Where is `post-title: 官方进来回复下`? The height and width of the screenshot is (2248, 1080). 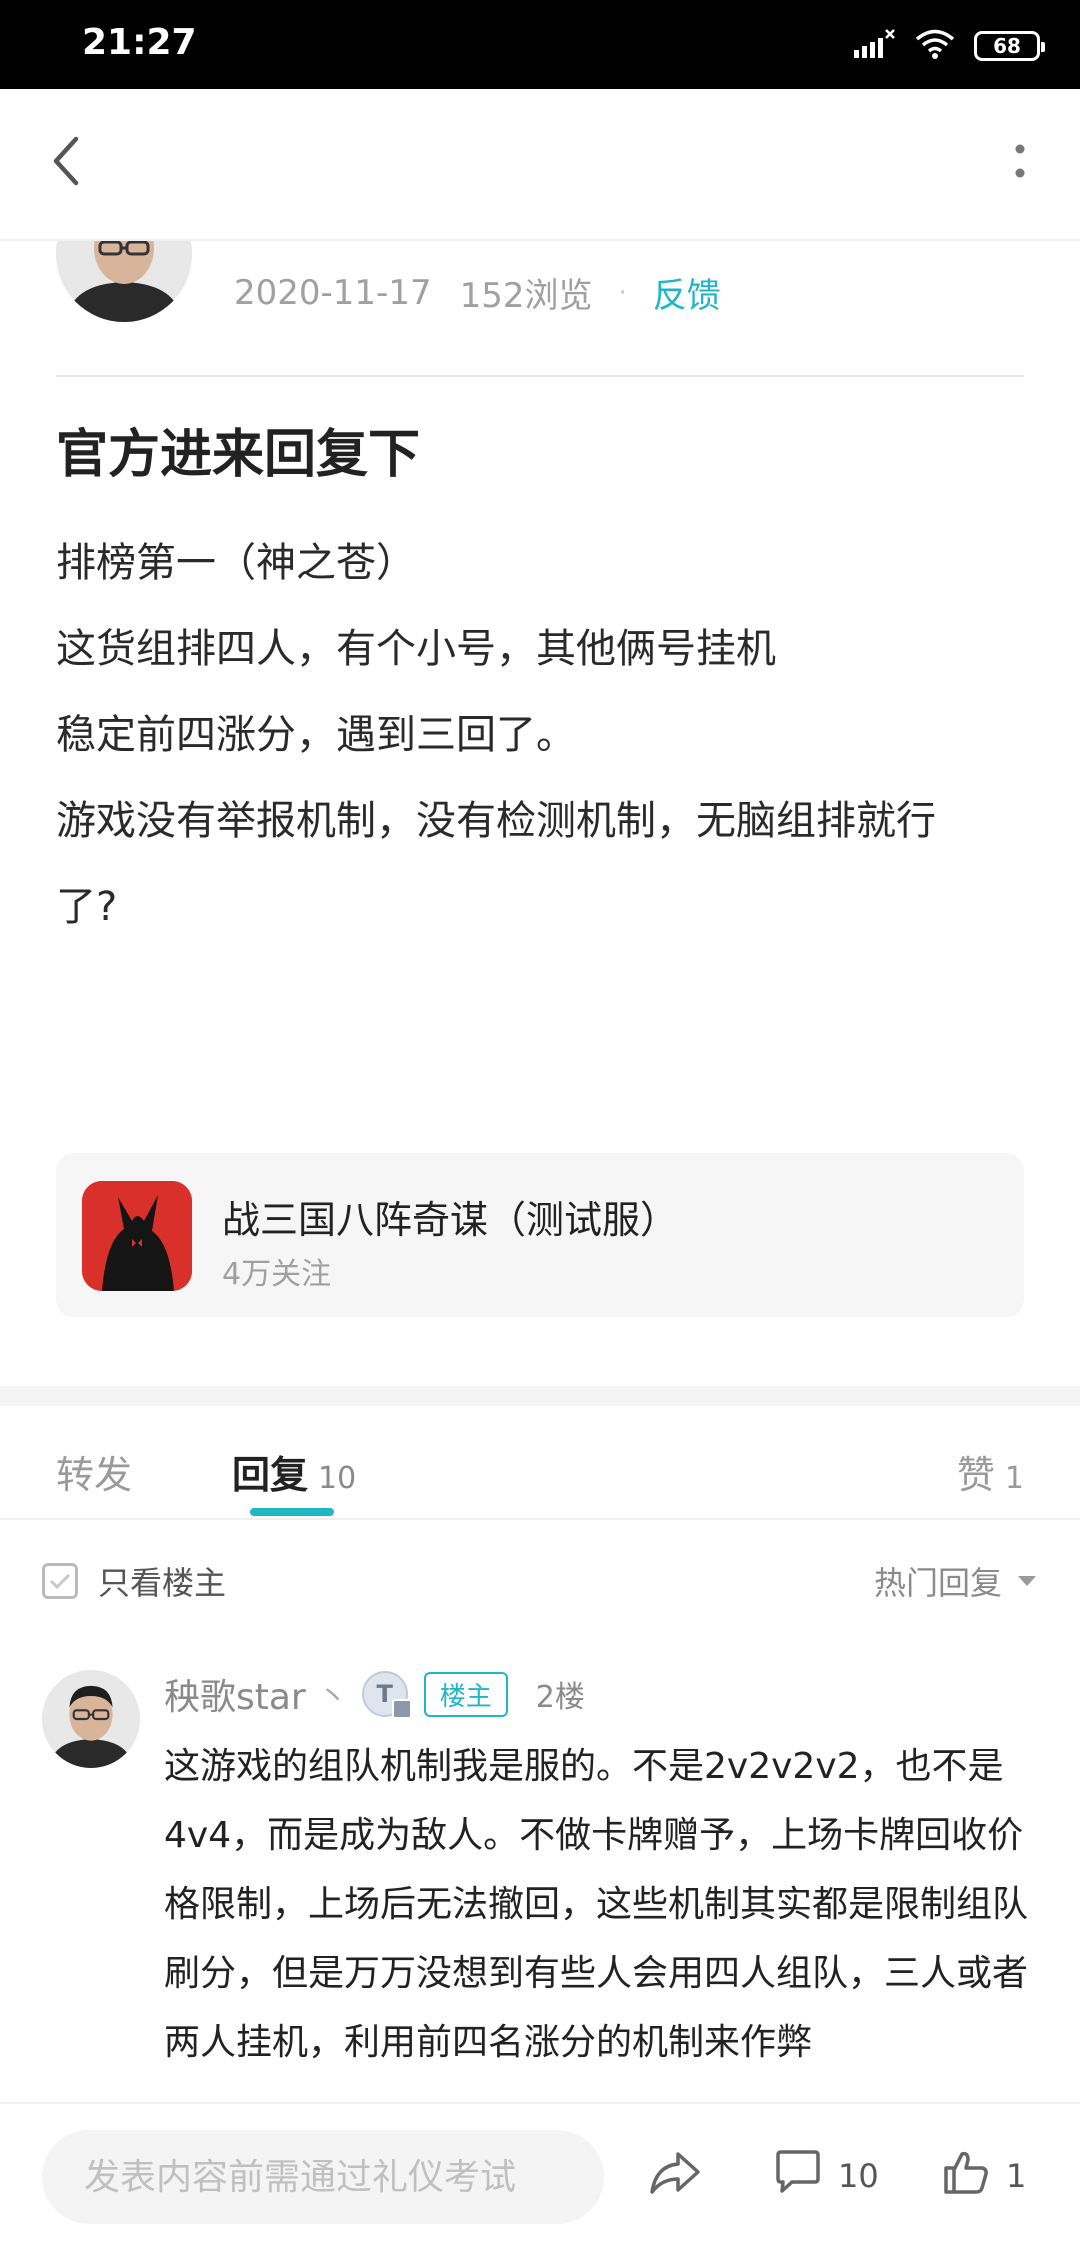
post-title: 官方进来回复下 is located at coordinates (238, 455).